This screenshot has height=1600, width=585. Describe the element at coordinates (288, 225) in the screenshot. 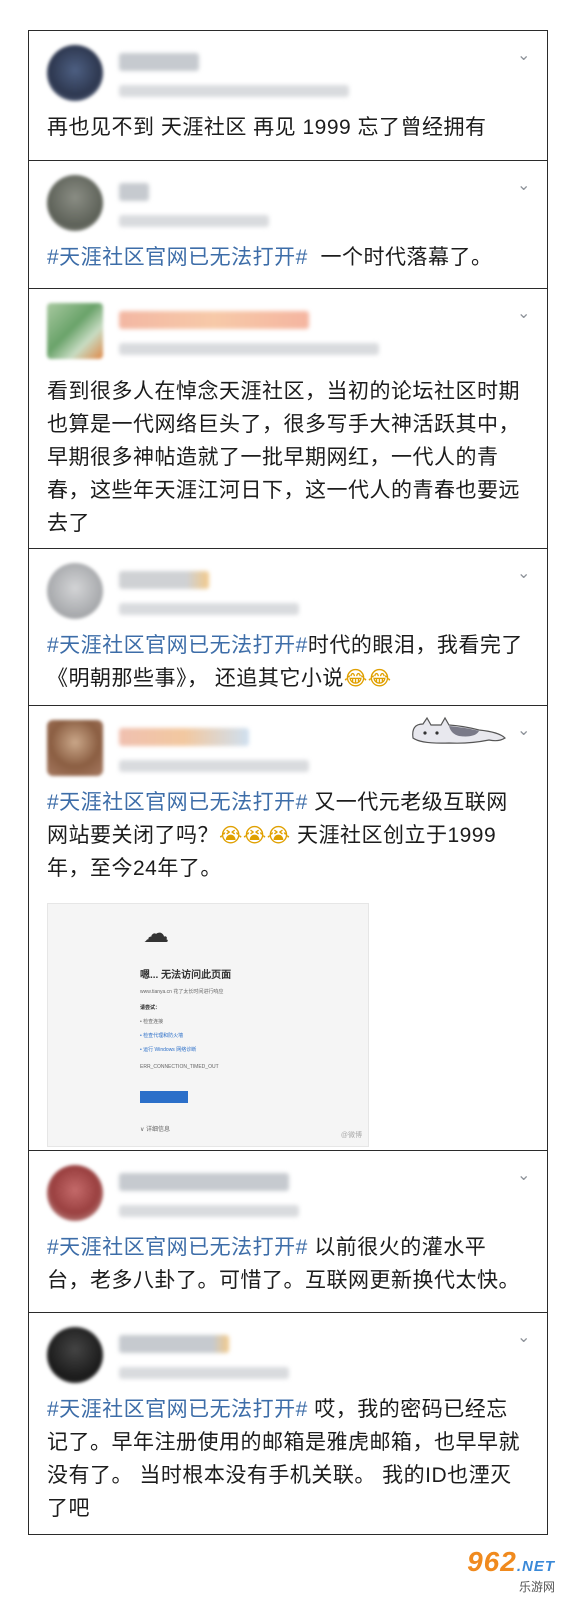

I see `comment-card: ⌄ #天涯社区官网已无法打开# 一个时代落幕了。` at that location.